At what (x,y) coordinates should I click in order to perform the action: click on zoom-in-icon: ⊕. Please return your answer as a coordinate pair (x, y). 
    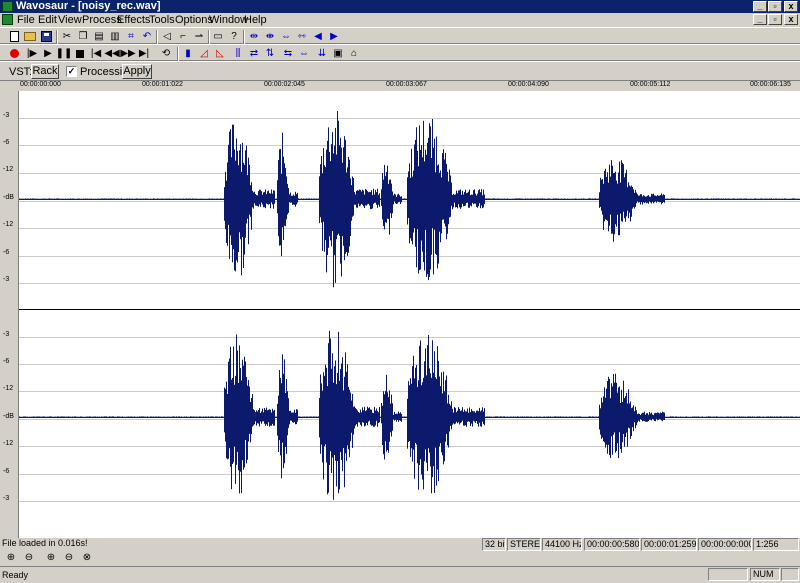
    Looking at the image, I should click on (11, 557).